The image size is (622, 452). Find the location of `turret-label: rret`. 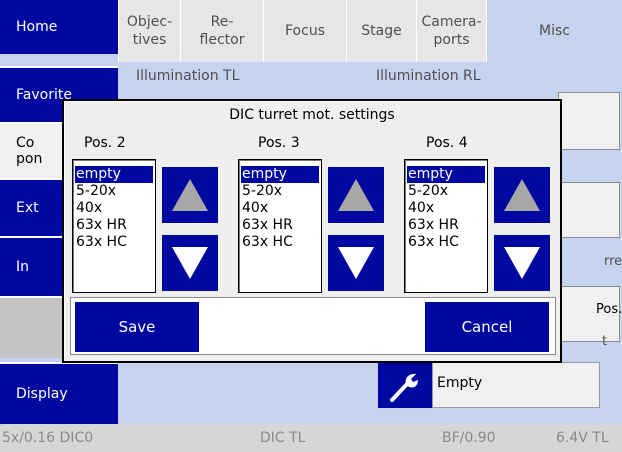

turret-label: rret is located at coordinates (613, 261).